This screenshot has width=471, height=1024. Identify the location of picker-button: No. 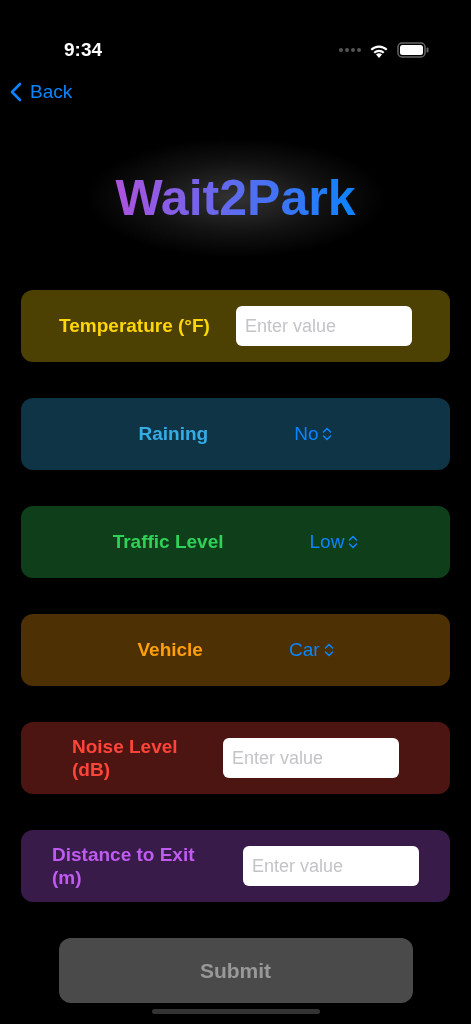
(313, 434).